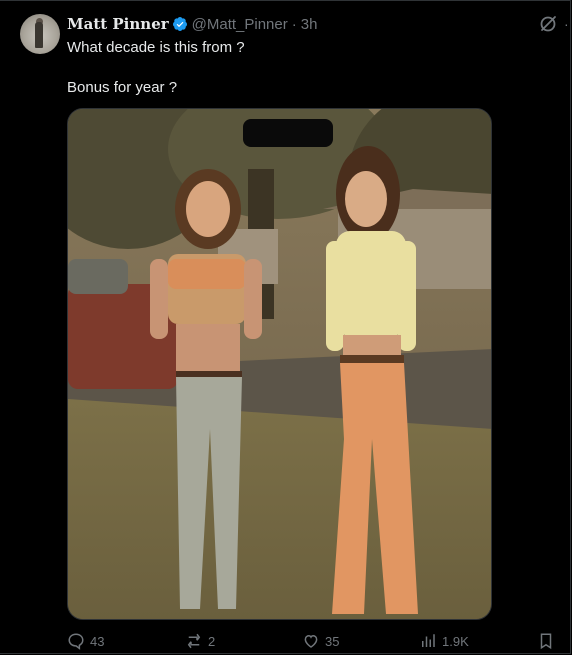  Describe the element at coordinates (194, 641) in the screenshot. I see `repost-icon` at that location.